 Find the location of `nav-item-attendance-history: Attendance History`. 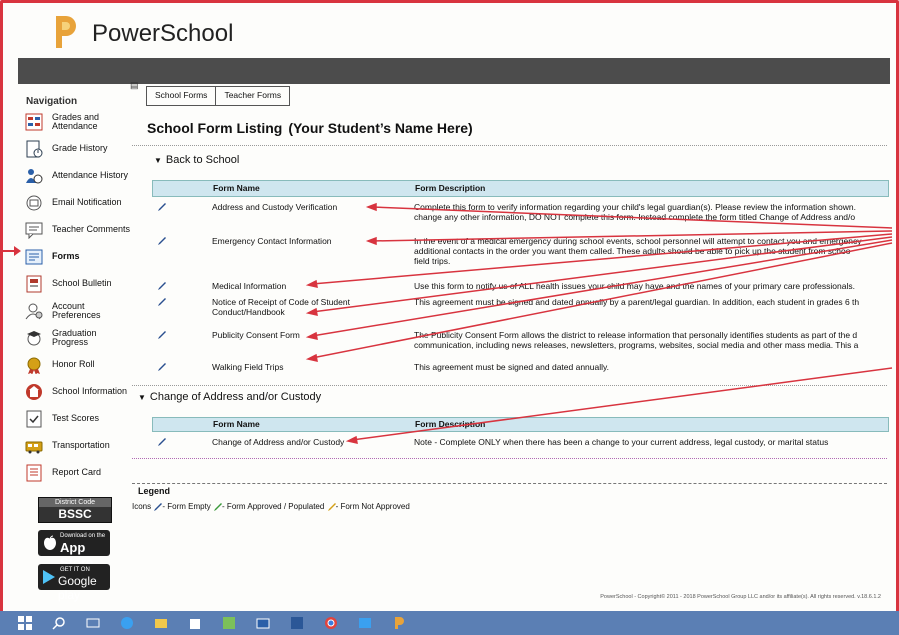

nav-item-attendance-history: Attendance History is located at coordinates (78, 175).